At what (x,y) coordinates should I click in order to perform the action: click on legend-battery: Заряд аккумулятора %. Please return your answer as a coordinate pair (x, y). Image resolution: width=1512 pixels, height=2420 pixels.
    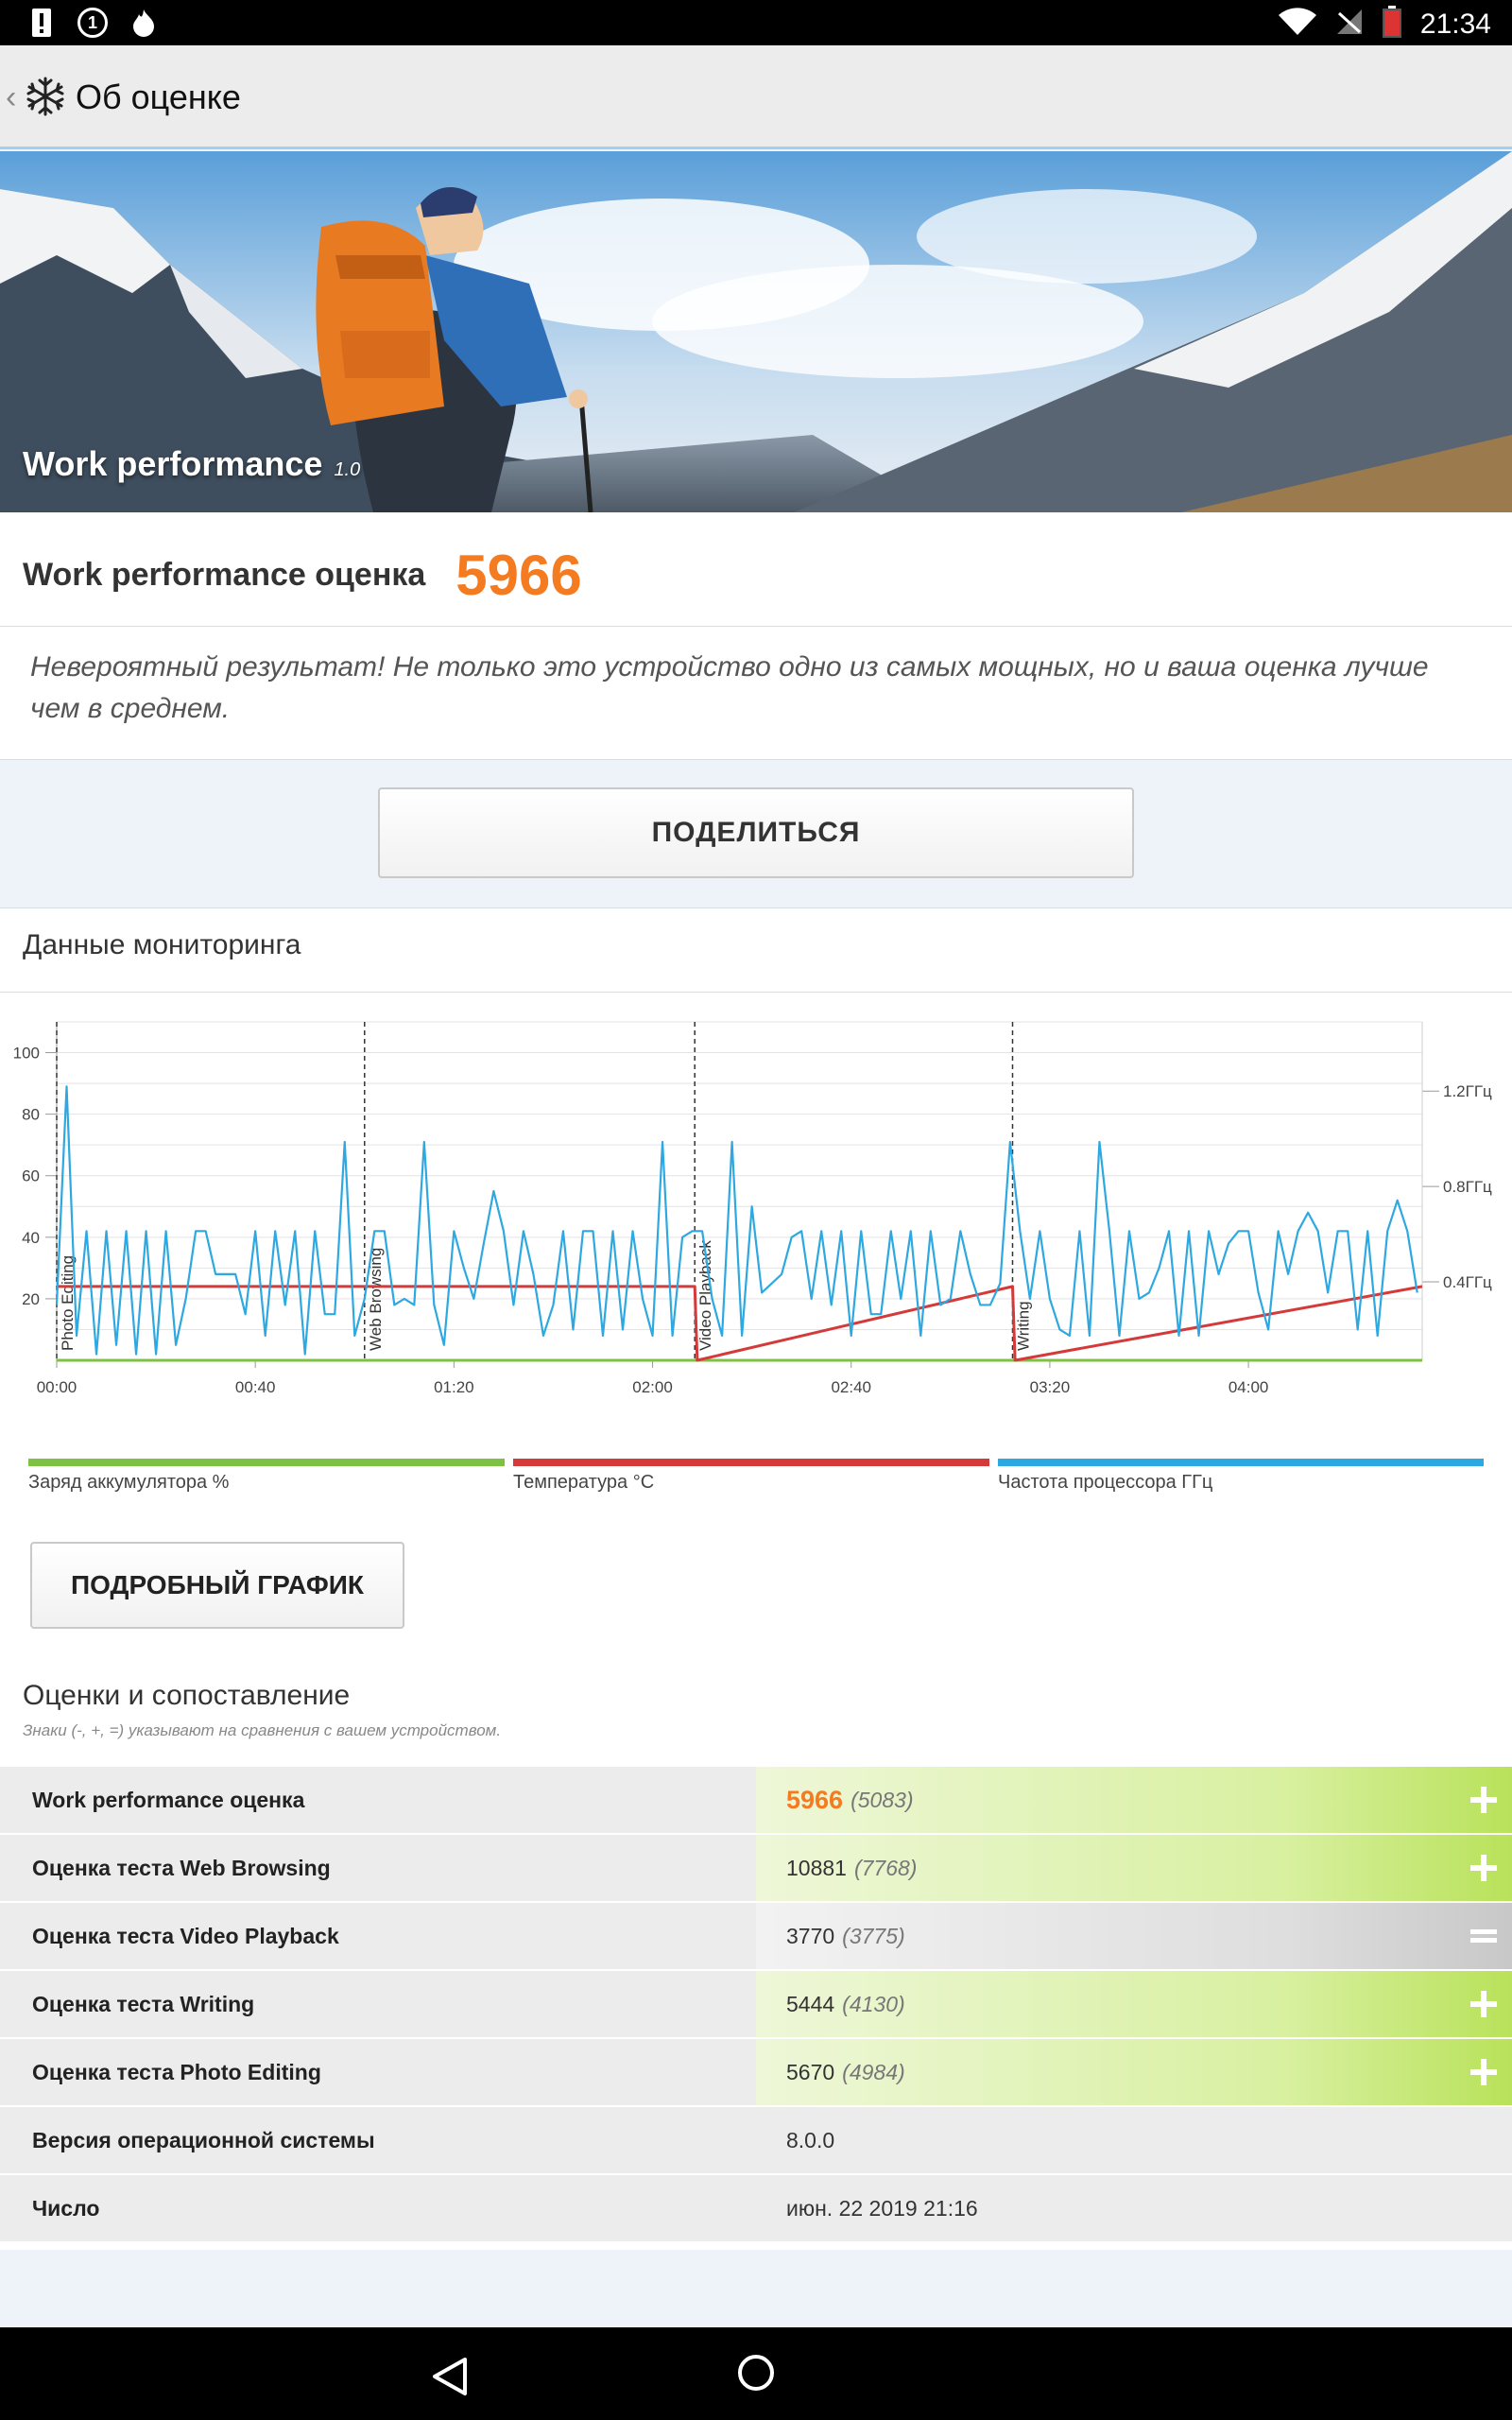
    Looking at the image, I should click on (266, 1482).